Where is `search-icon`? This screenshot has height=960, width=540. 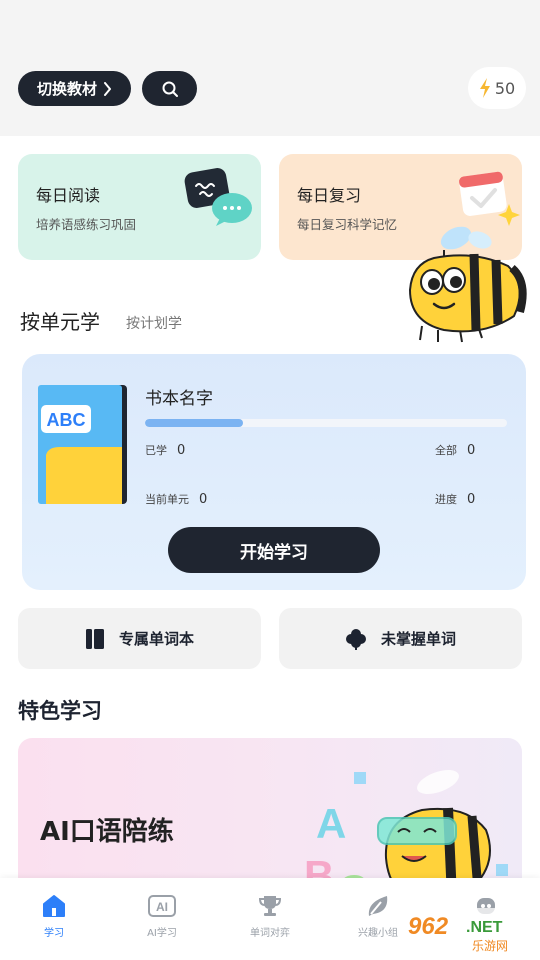 search-icon is located at coordinates (170, 89).